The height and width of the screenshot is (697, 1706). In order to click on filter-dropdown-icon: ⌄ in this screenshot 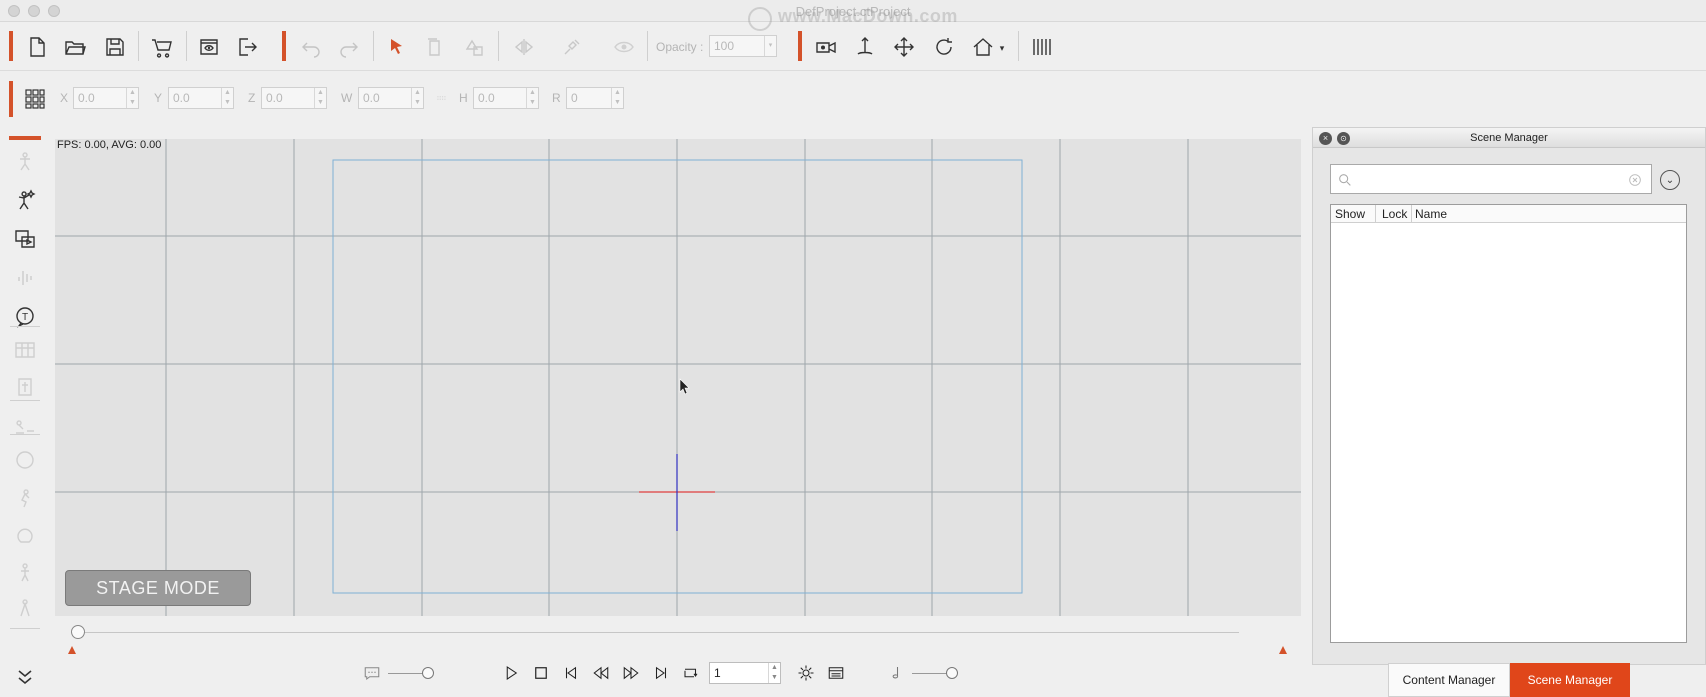, I will do `click(1670, 180)`.